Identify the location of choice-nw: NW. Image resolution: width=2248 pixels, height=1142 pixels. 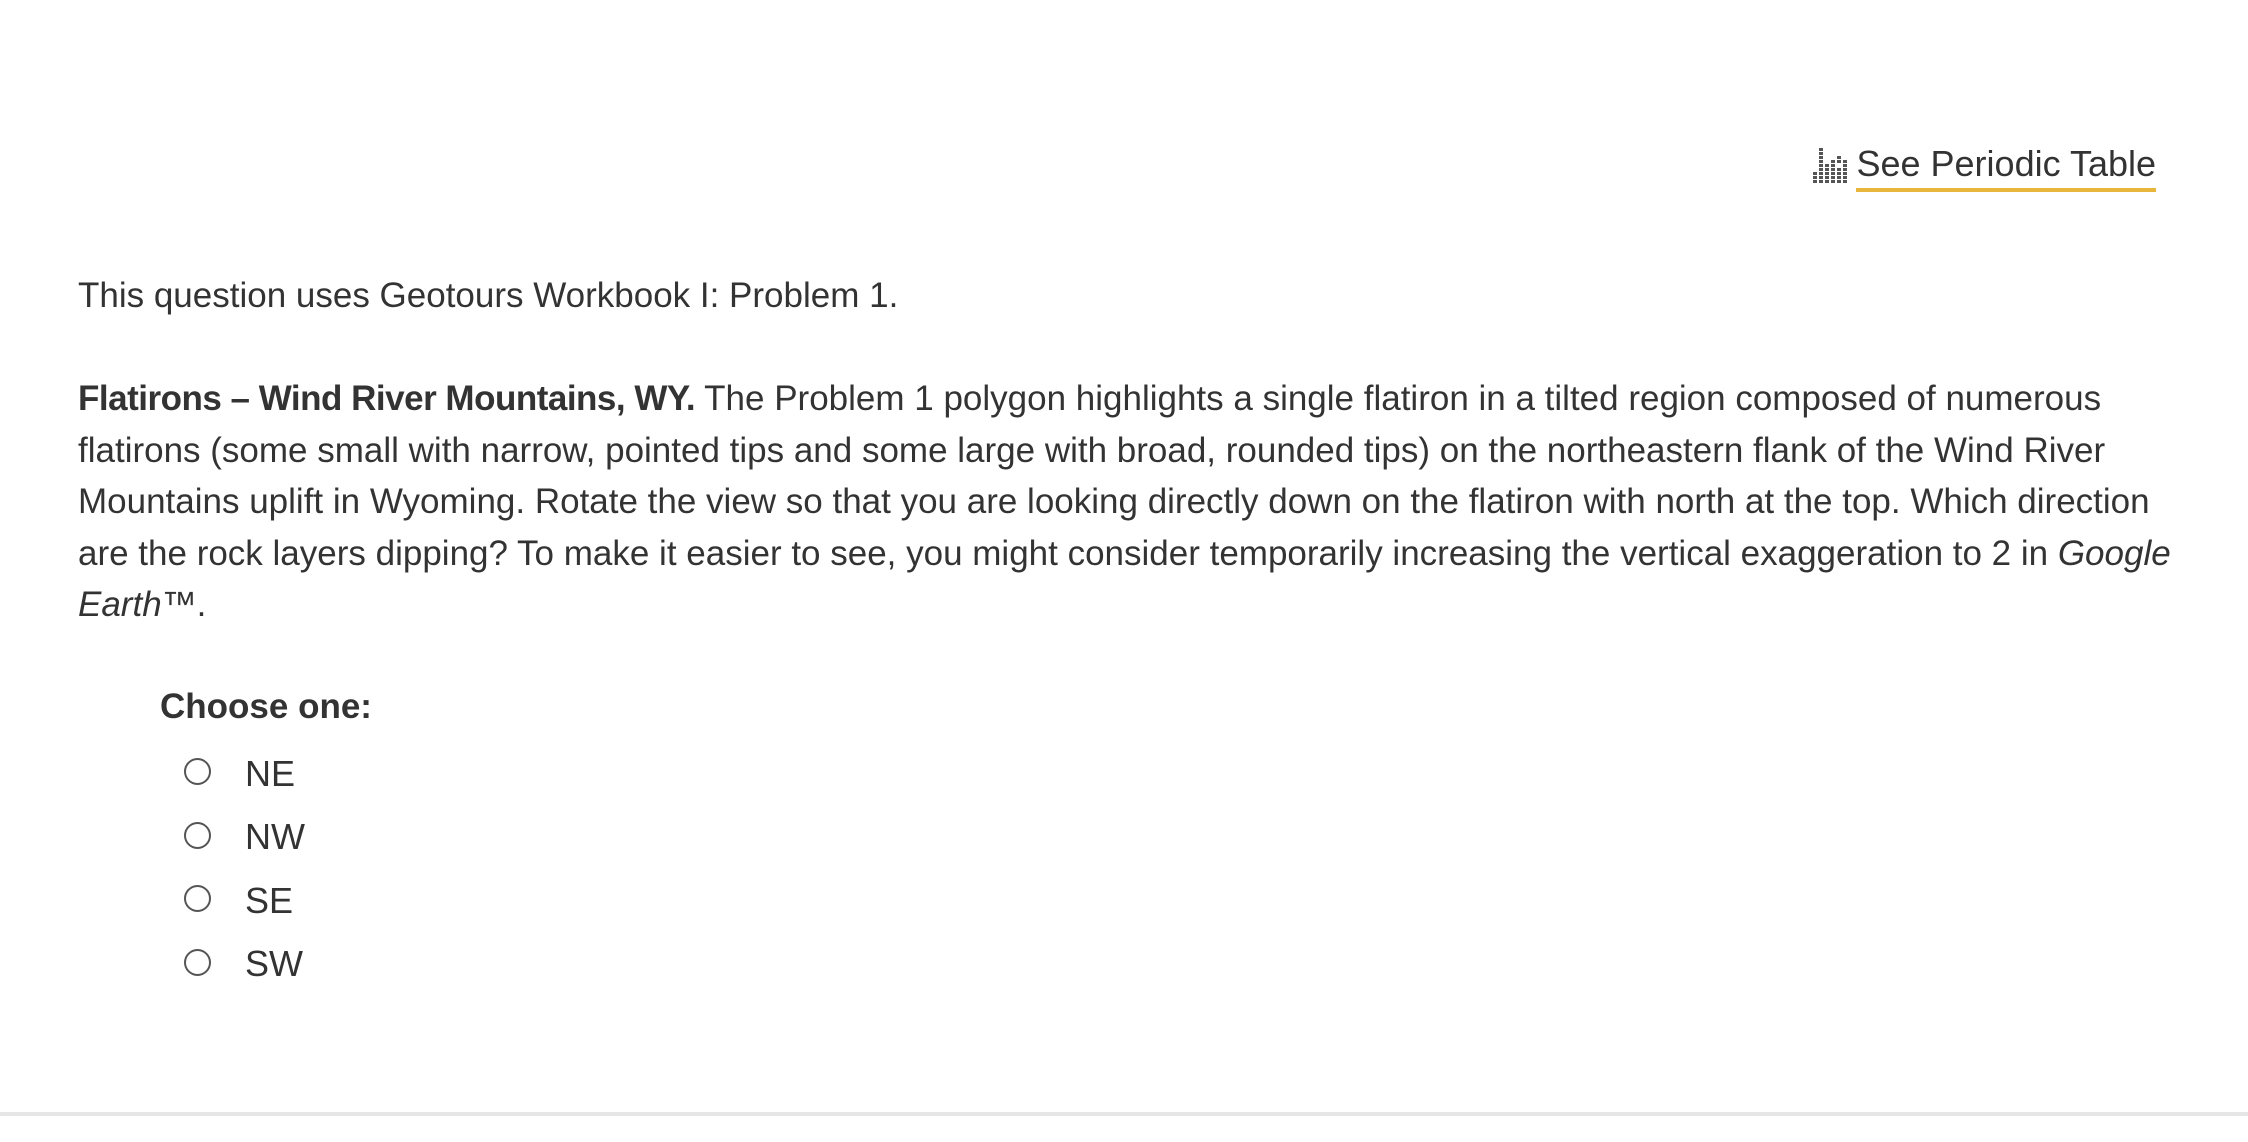
(266, 838).